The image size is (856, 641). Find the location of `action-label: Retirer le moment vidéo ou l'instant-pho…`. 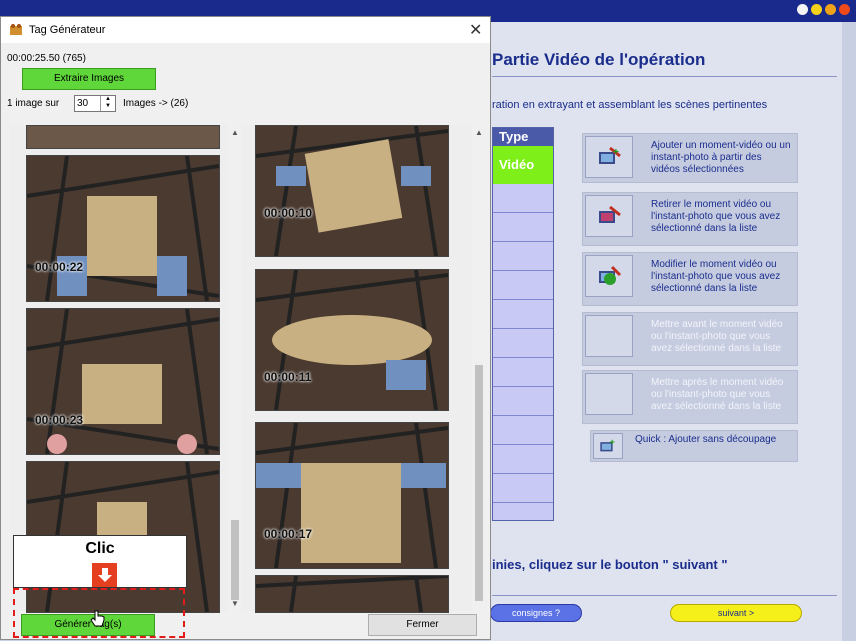

action-label: Retirer le moment vidéo ou l'instant-pho… is located at coordinates (716, 216).